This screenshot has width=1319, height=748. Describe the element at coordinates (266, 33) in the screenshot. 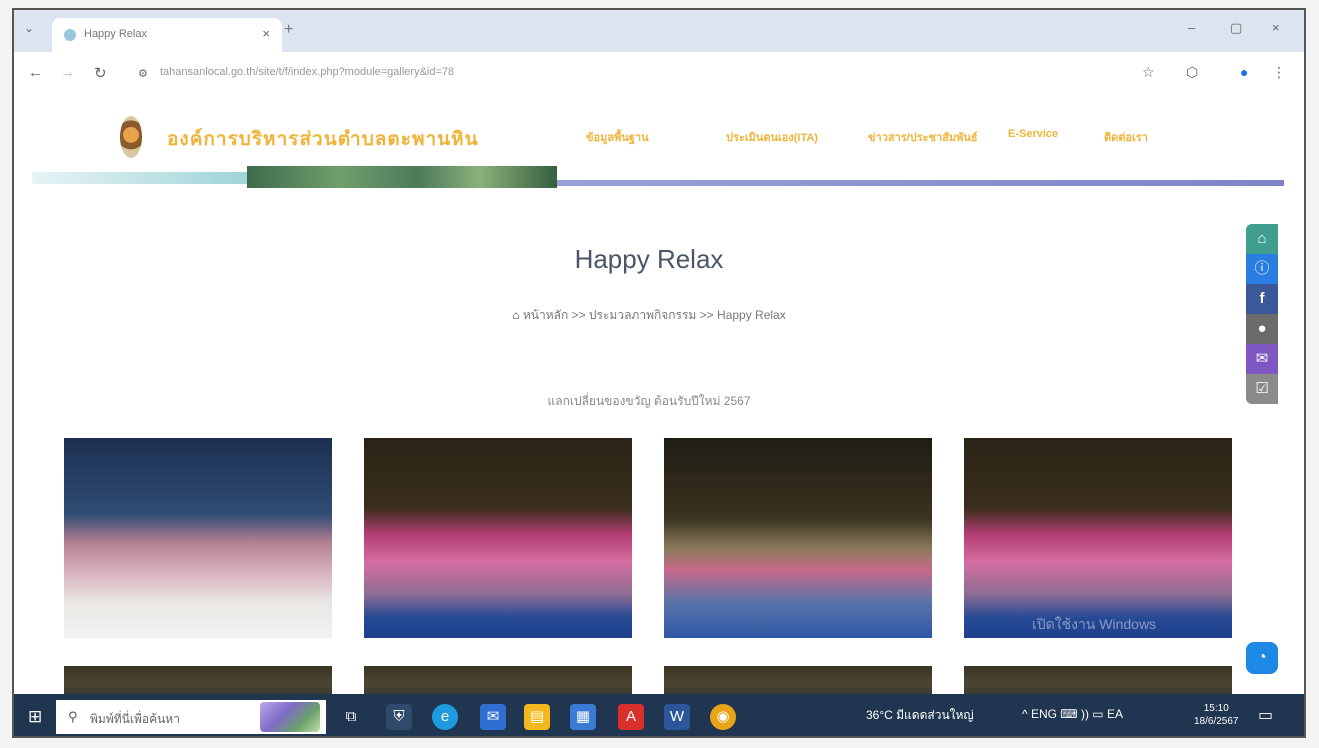

I see `tab-close-icon: ×` at that location.